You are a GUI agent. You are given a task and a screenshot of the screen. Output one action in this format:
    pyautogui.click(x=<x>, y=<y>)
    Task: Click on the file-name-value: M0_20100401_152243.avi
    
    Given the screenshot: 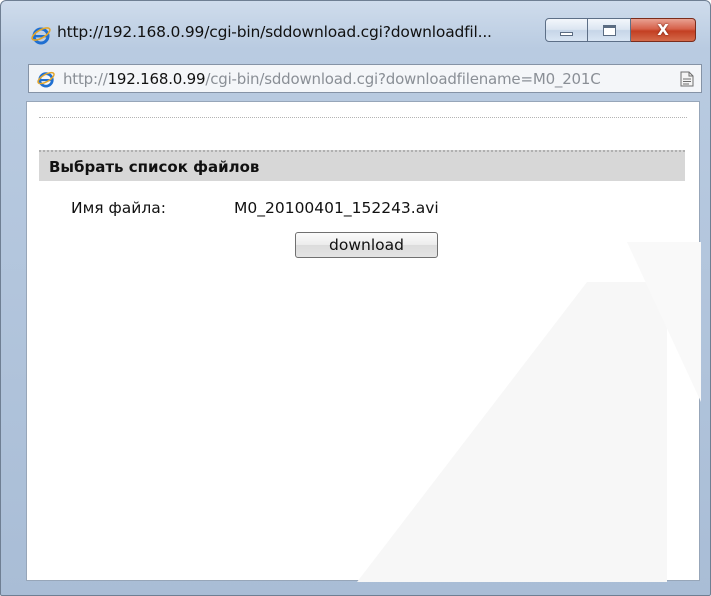 What is the action you would take?
    pyautogui.click(x=336, y=208)
    